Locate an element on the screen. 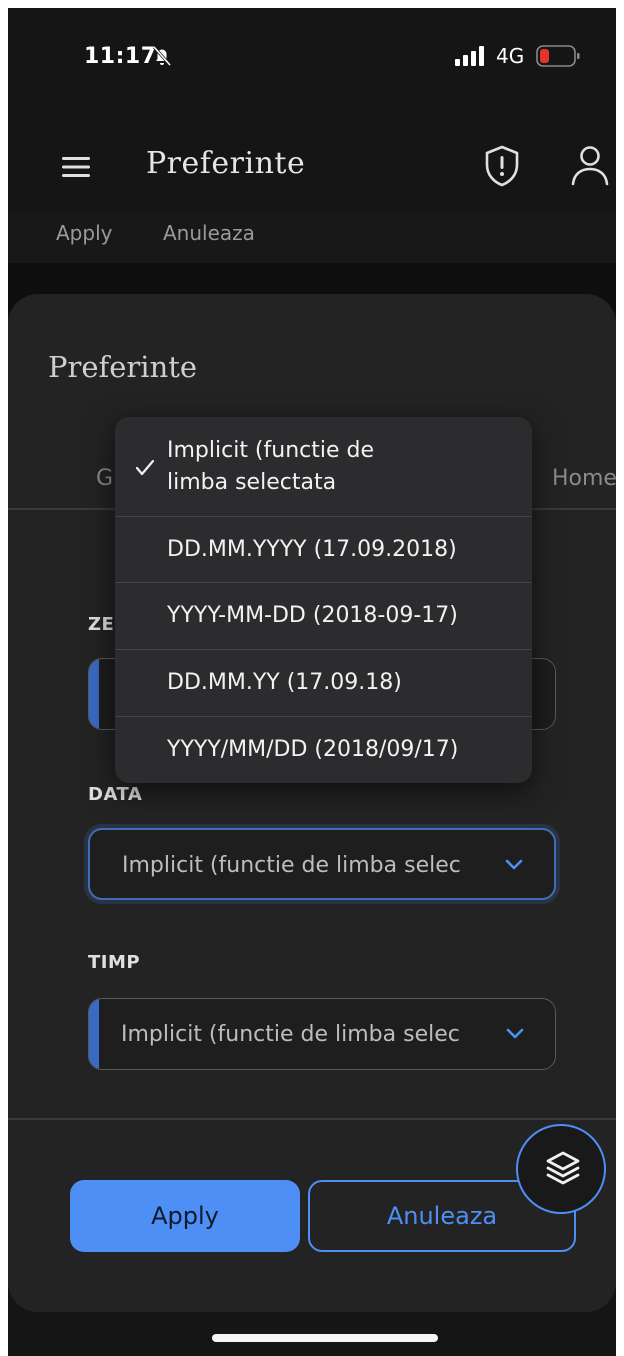  dropdown-option-label: Implicit (functie de is located at coordinates (271, 450).